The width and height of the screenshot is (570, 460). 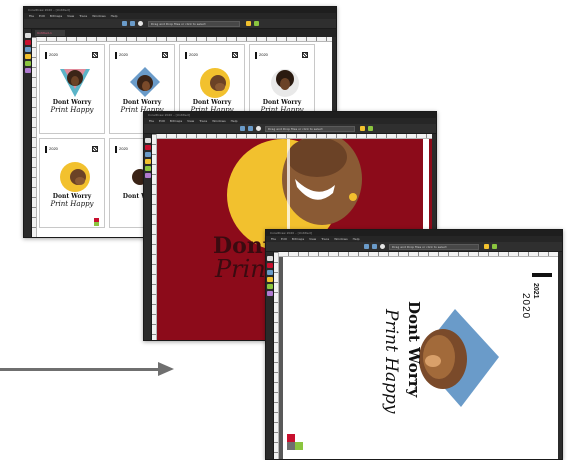 I want to click on document-tab-bar: Untitled-1, so click(x=184, y=33).